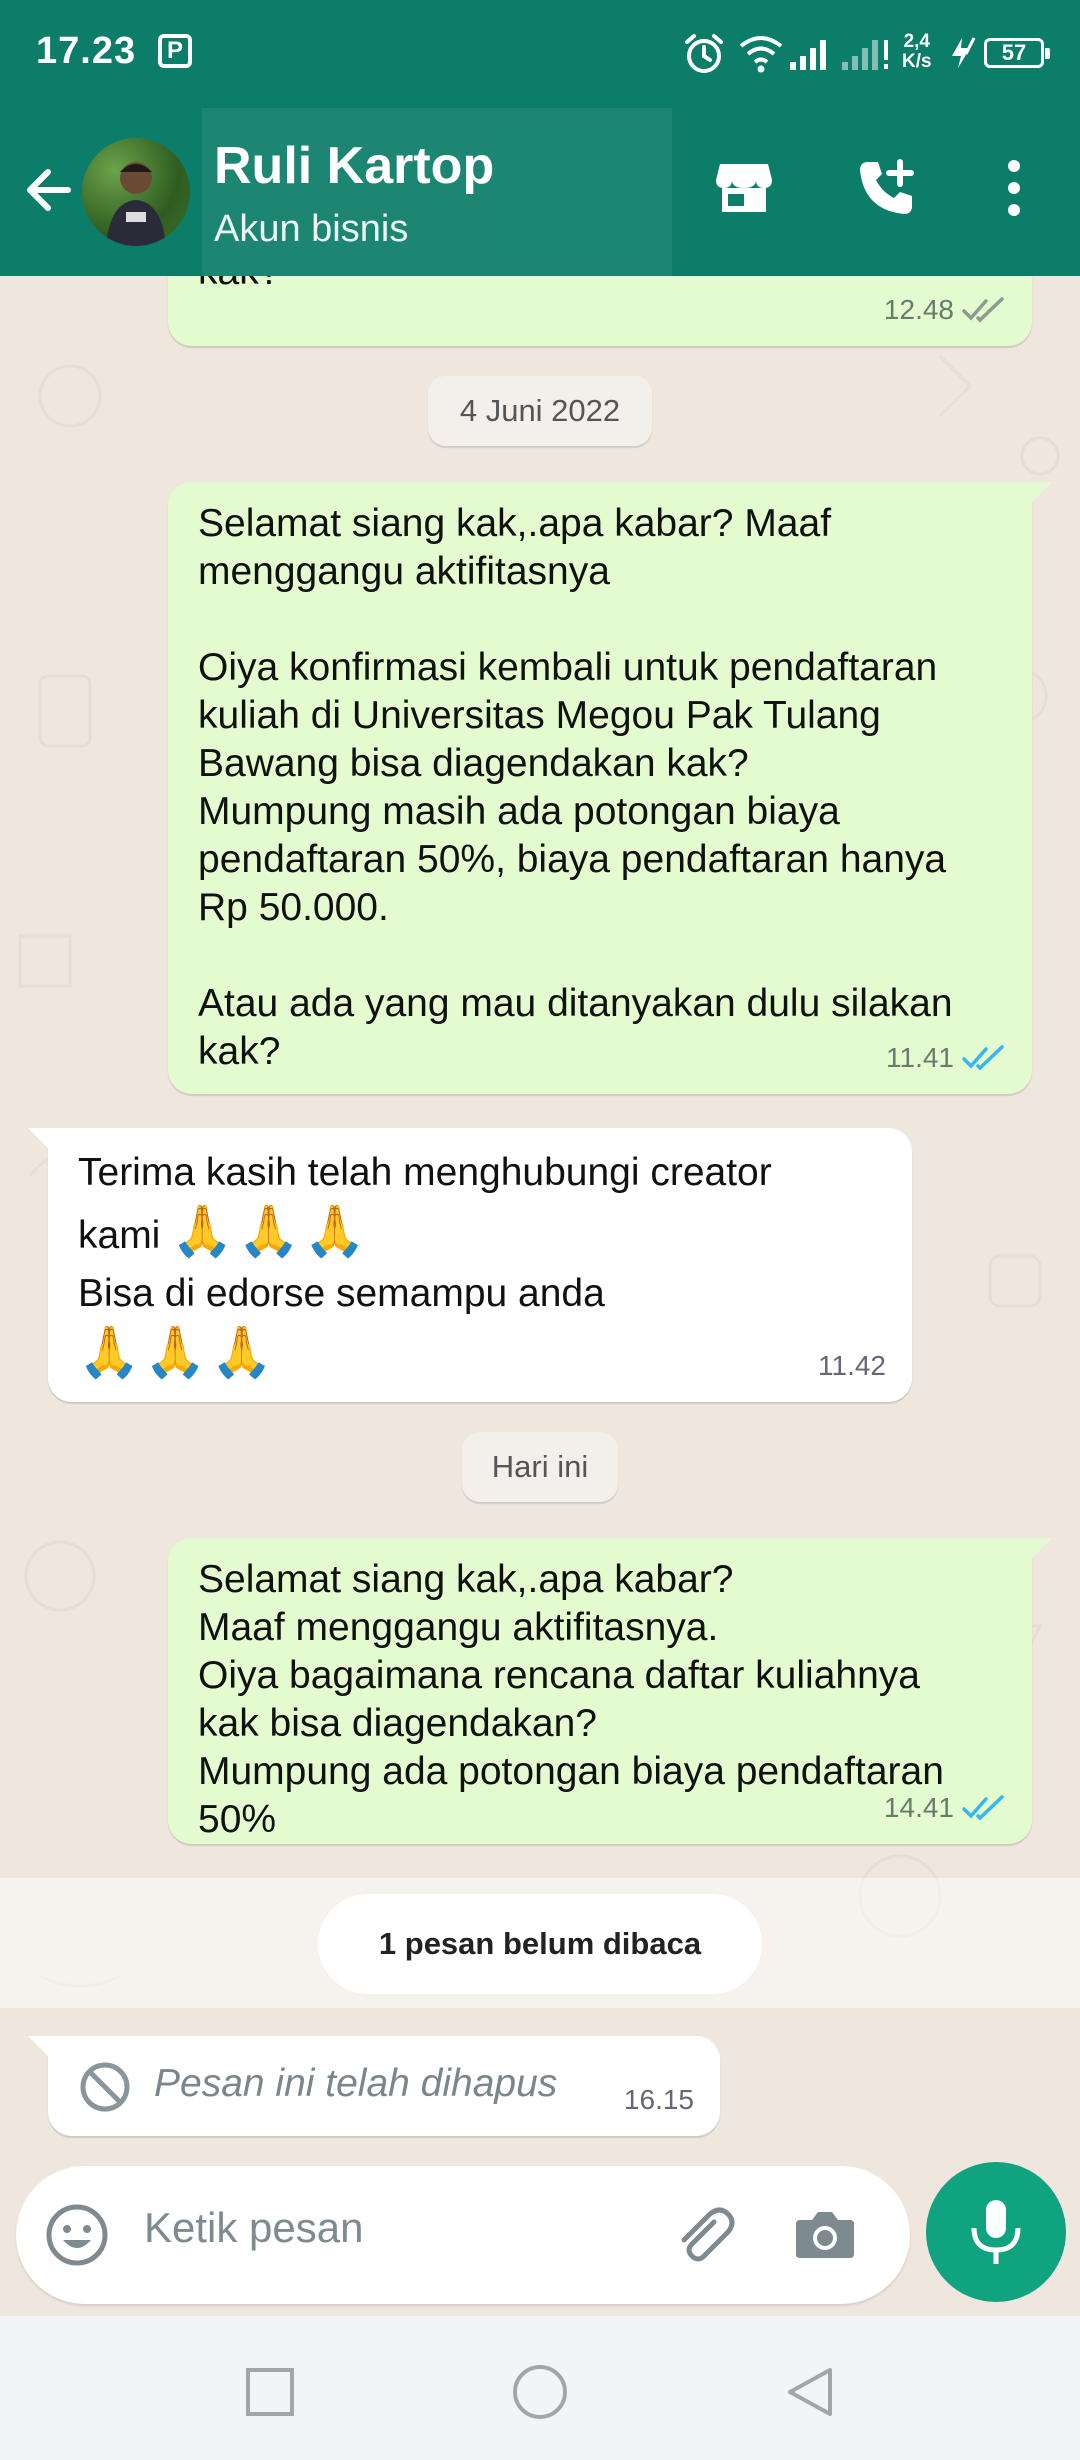 Image resolution: width=1080 pixels, height=2460 pixels. Describe the element at coordinates (341, 1293) in the screenshot. I see `message-line-3: Bisa di edorse semampu anda` at that location.